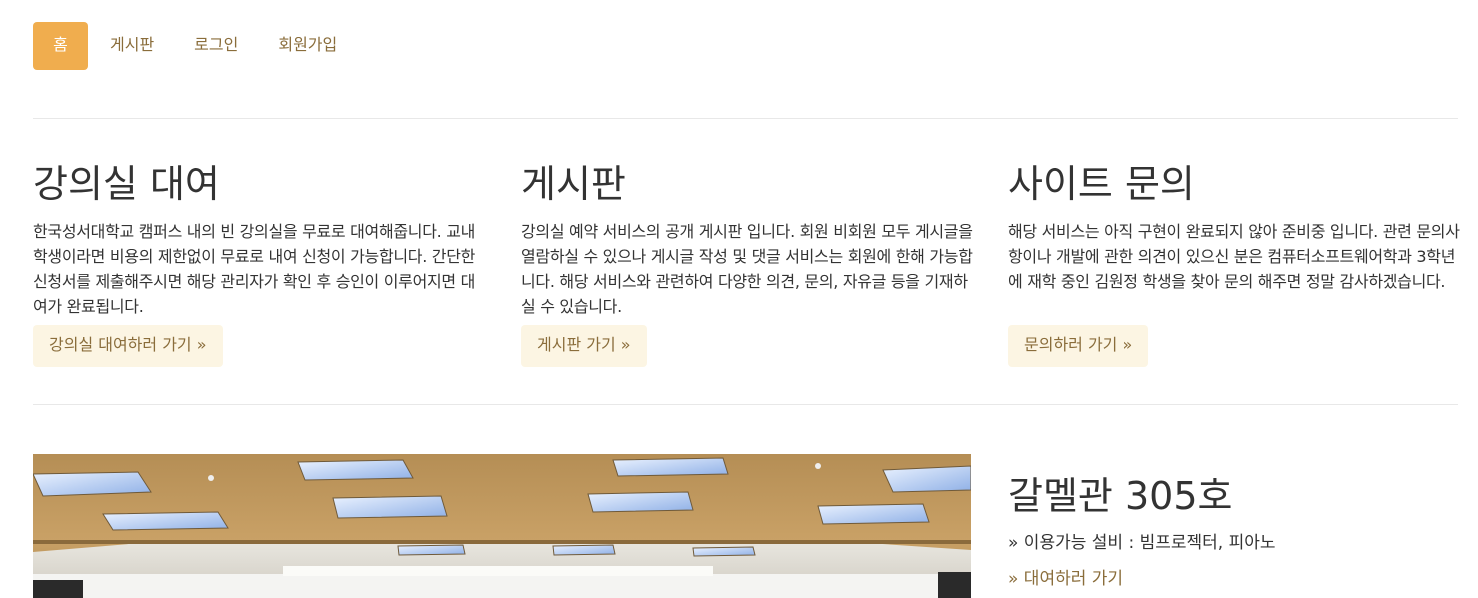 The height and width of the screenshot is (598, 1478). I want to click on column-title: 강의실 대여, so click(126, 184).